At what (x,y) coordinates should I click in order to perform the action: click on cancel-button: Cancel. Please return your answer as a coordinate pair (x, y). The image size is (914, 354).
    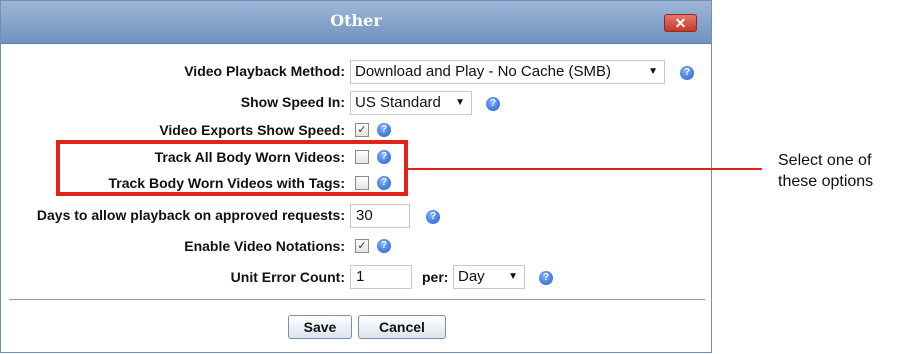
    Looking at the image, I should click on (402, 327).